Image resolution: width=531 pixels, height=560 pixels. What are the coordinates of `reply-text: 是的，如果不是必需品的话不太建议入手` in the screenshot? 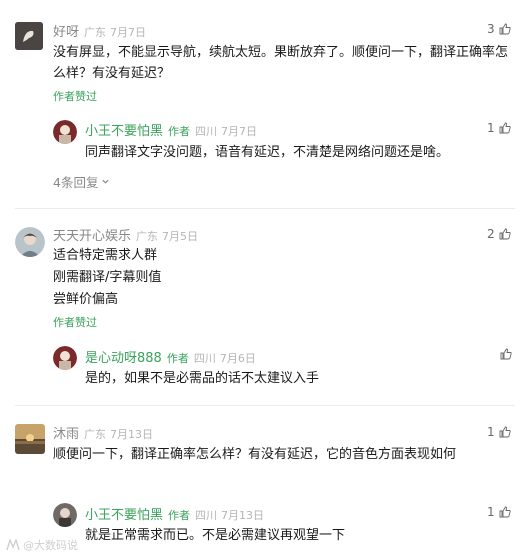 It's located at (202, 378).